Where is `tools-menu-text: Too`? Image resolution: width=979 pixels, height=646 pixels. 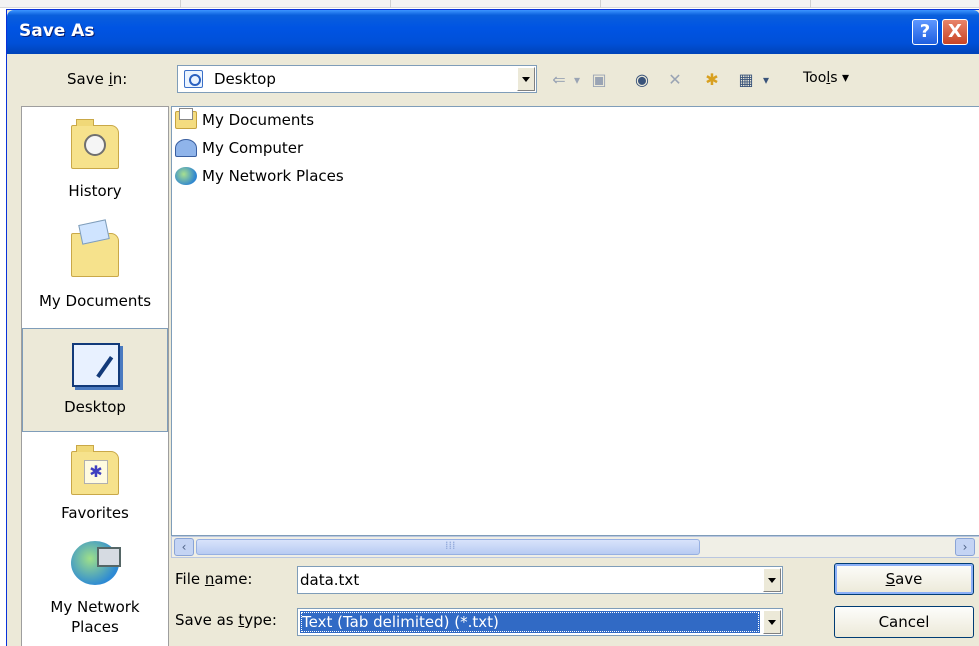
tools-menu-text: Too is located at coordinates (815, 78).